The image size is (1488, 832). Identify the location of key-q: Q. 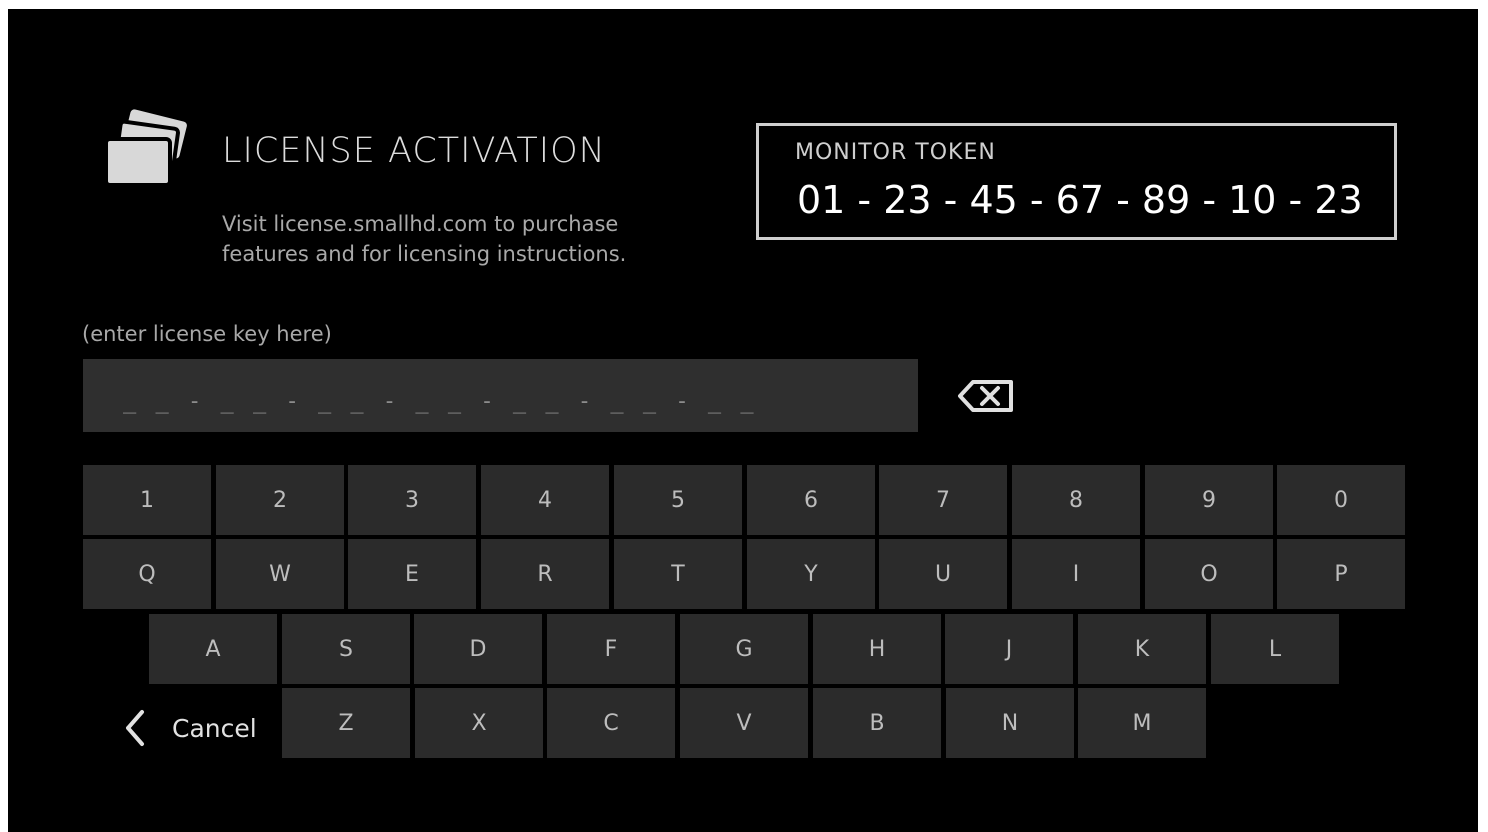
(147, 574).